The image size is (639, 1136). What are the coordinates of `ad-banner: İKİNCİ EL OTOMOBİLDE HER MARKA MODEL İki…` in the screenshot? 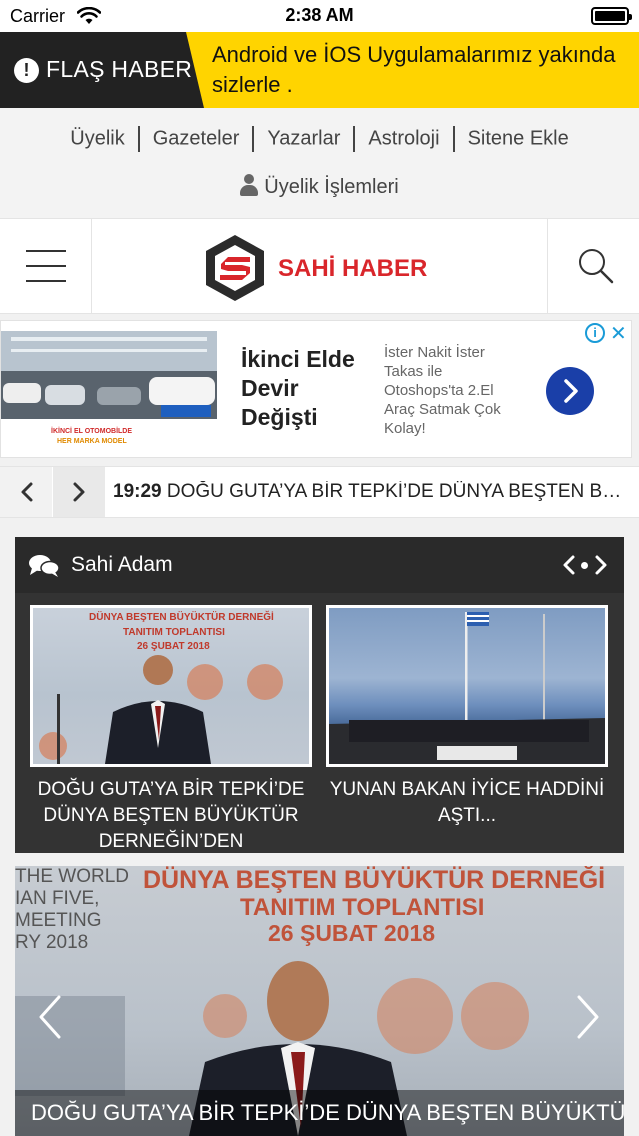 It's located at (316, 389).